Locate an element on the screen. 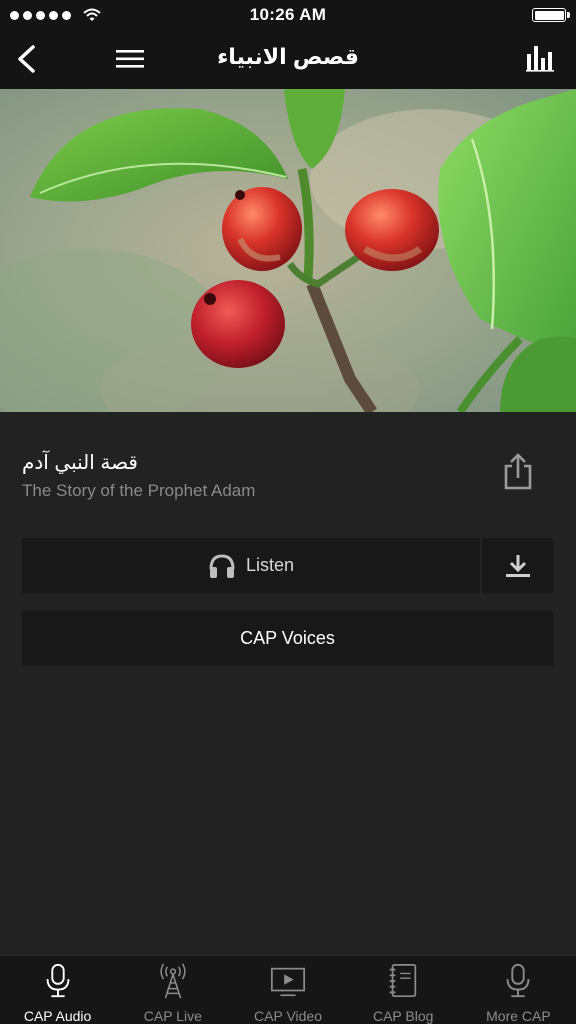 This screenshot has height=1024, width=576. tab-cap-video: CAP Video is located at coordinates (287, 990).